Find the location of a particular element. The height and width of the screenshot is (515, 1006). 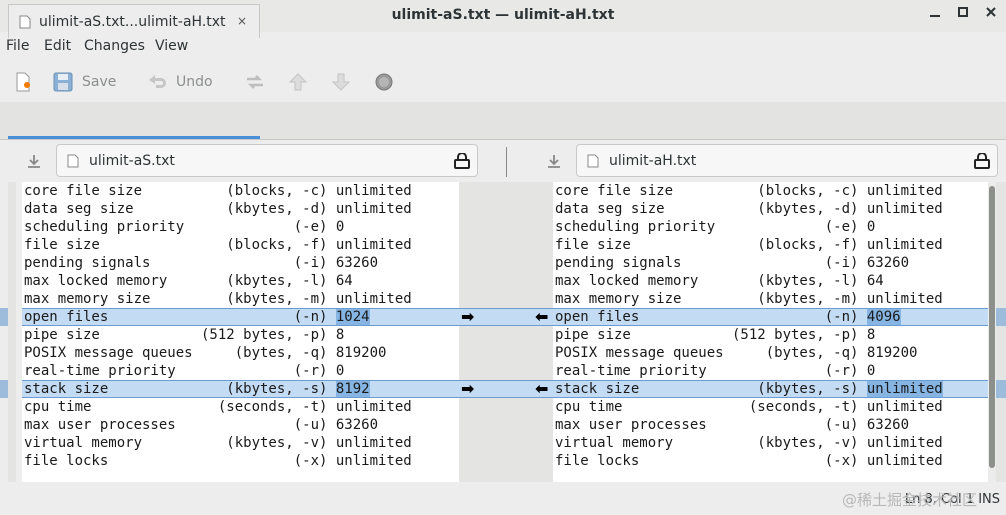

text-line: open files (-n) 1024 is located at coordinates (240, 317).